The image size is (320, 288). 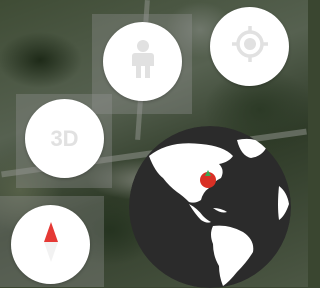 I want to click on street-view-button, so click(x=142, y=61).